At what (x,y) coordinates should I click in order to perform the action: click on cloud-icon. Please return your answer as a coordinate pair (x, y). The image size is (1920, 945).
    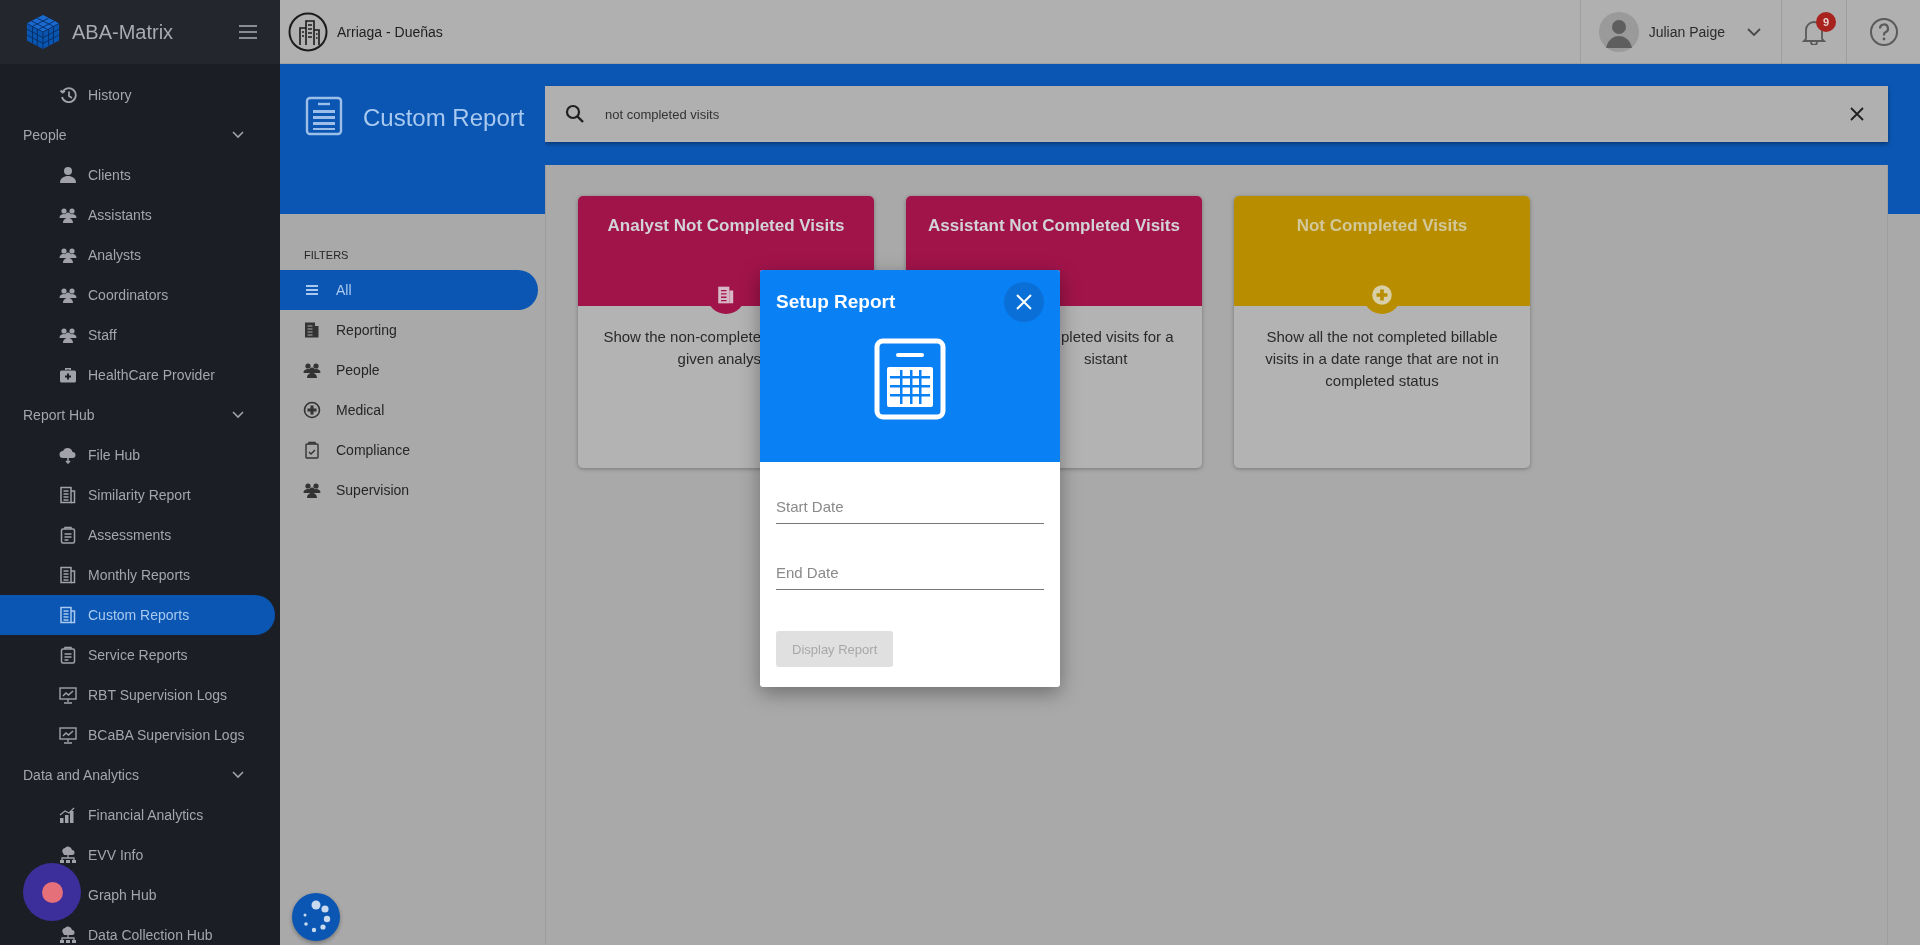
    Looking at the image, I should click on (68, 455).